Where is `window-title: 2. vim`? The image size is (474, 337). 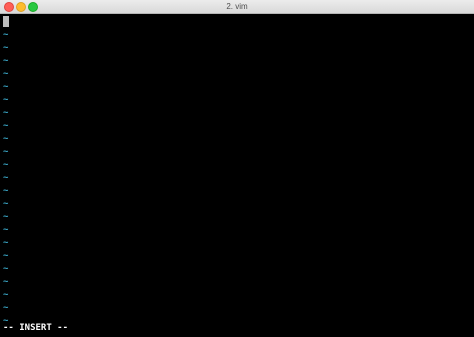
window-title: 2. vim is located at coordinates (237, 6).